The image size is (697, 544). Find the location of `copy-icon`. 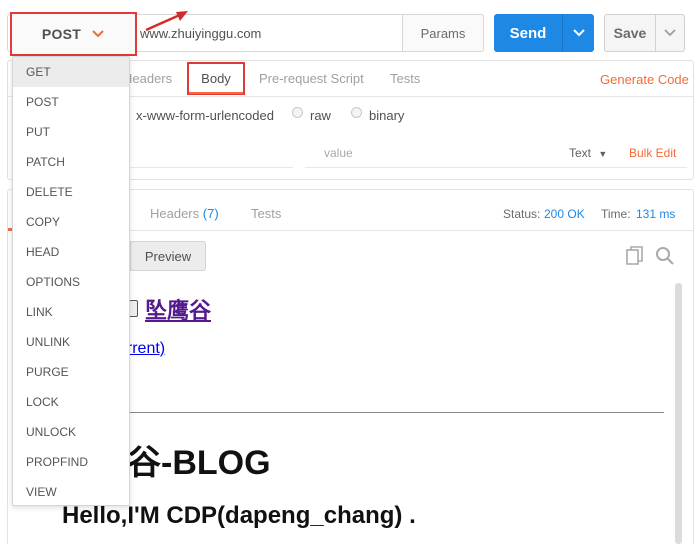

copy-icon is located at coordinates (635, 256).